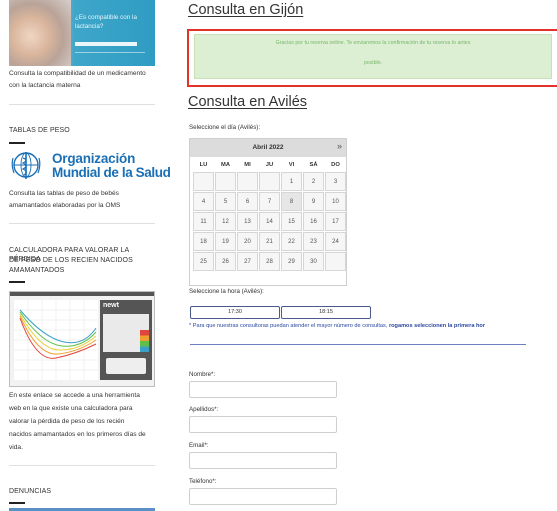 The image size is (557, 511). What do you see at coordinates (326, 312) in the screenshot?
I see `time-slot-1815-button: 18:15` at bounding box center [326, 312].